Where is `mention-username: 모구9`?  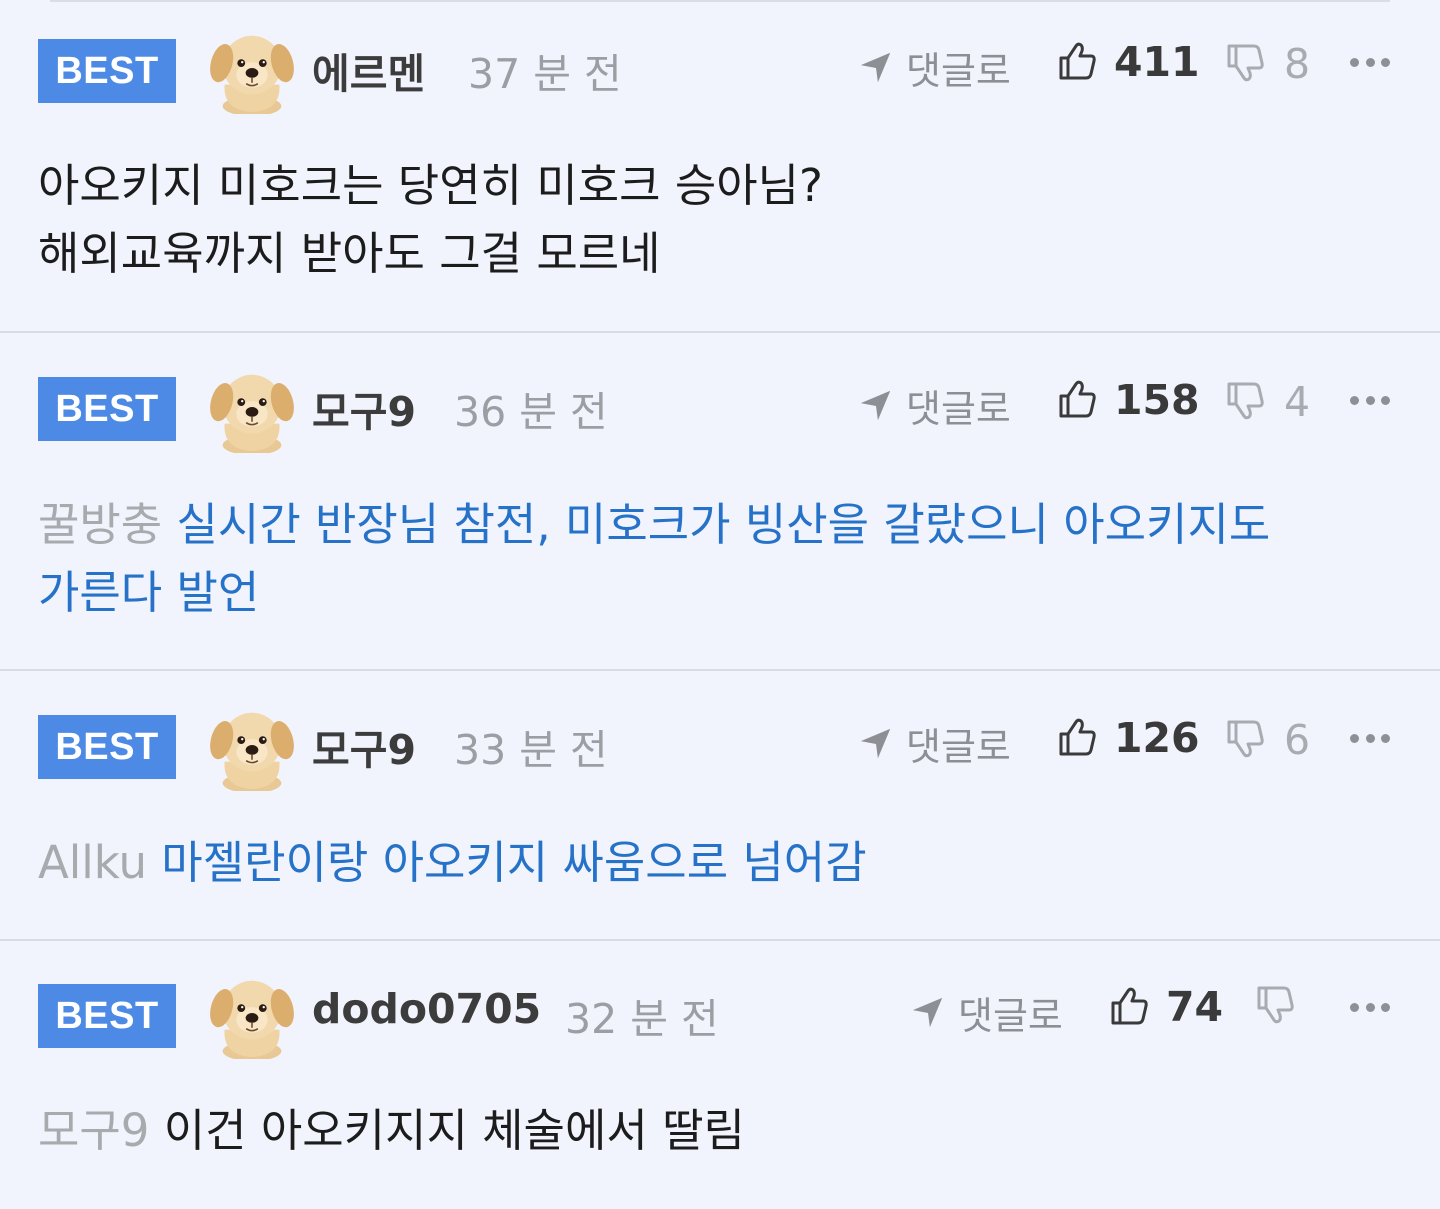 mention-username: 모구9 is located at coordinates (93, 1130).